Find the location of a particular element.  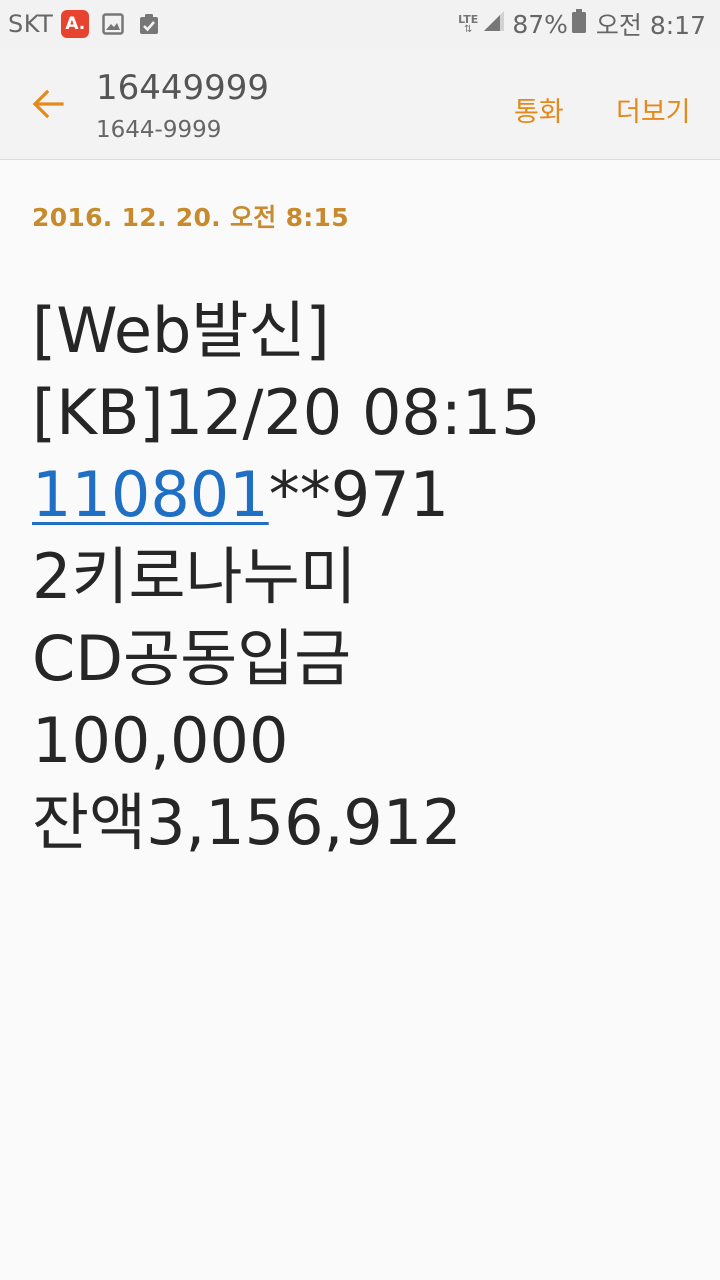

clipboard-check-icon is located at coordinates (149, 24).